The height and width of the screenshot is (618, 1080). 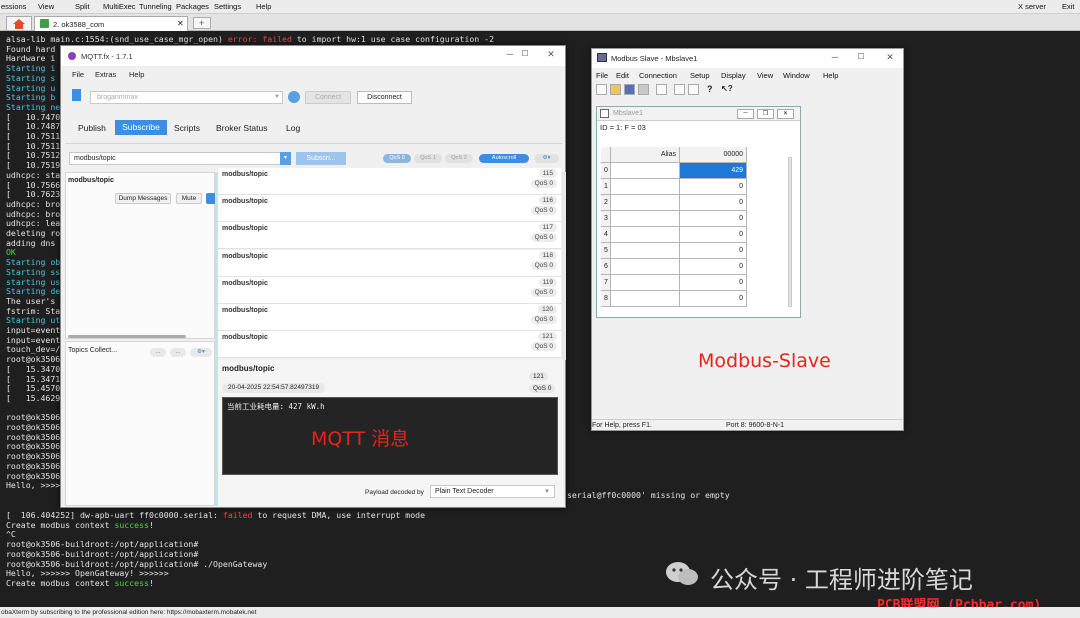 What do you see at coordinates (13, 6) in the screenshot?
I see `menu-sessions: essions` at bounding box center [13, 6].